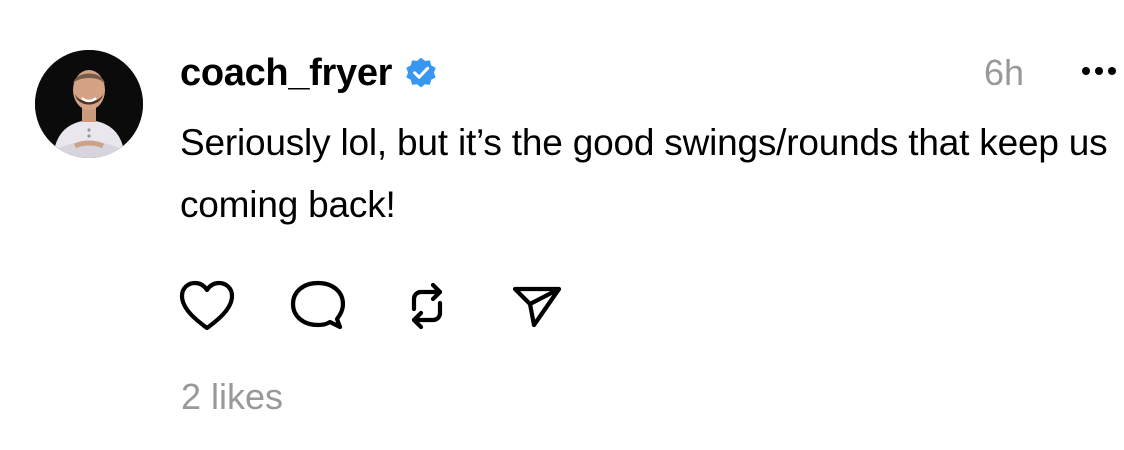  Describe the element at coordinates (286, 73) in the screenshot. I see `username: coach_fryer` at that location.